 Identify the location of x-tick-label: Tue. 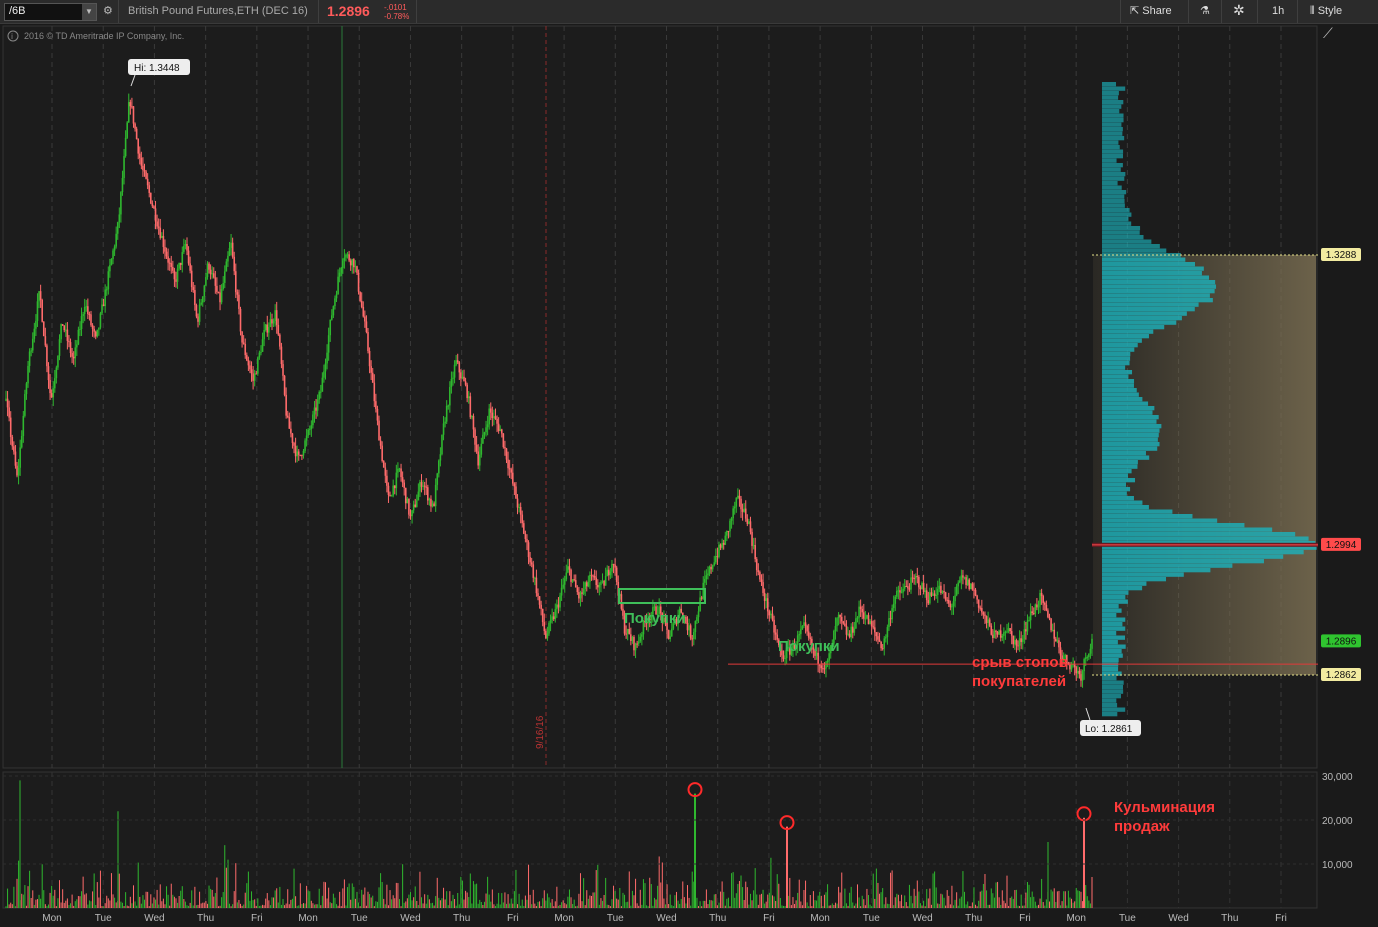
(871, 918).